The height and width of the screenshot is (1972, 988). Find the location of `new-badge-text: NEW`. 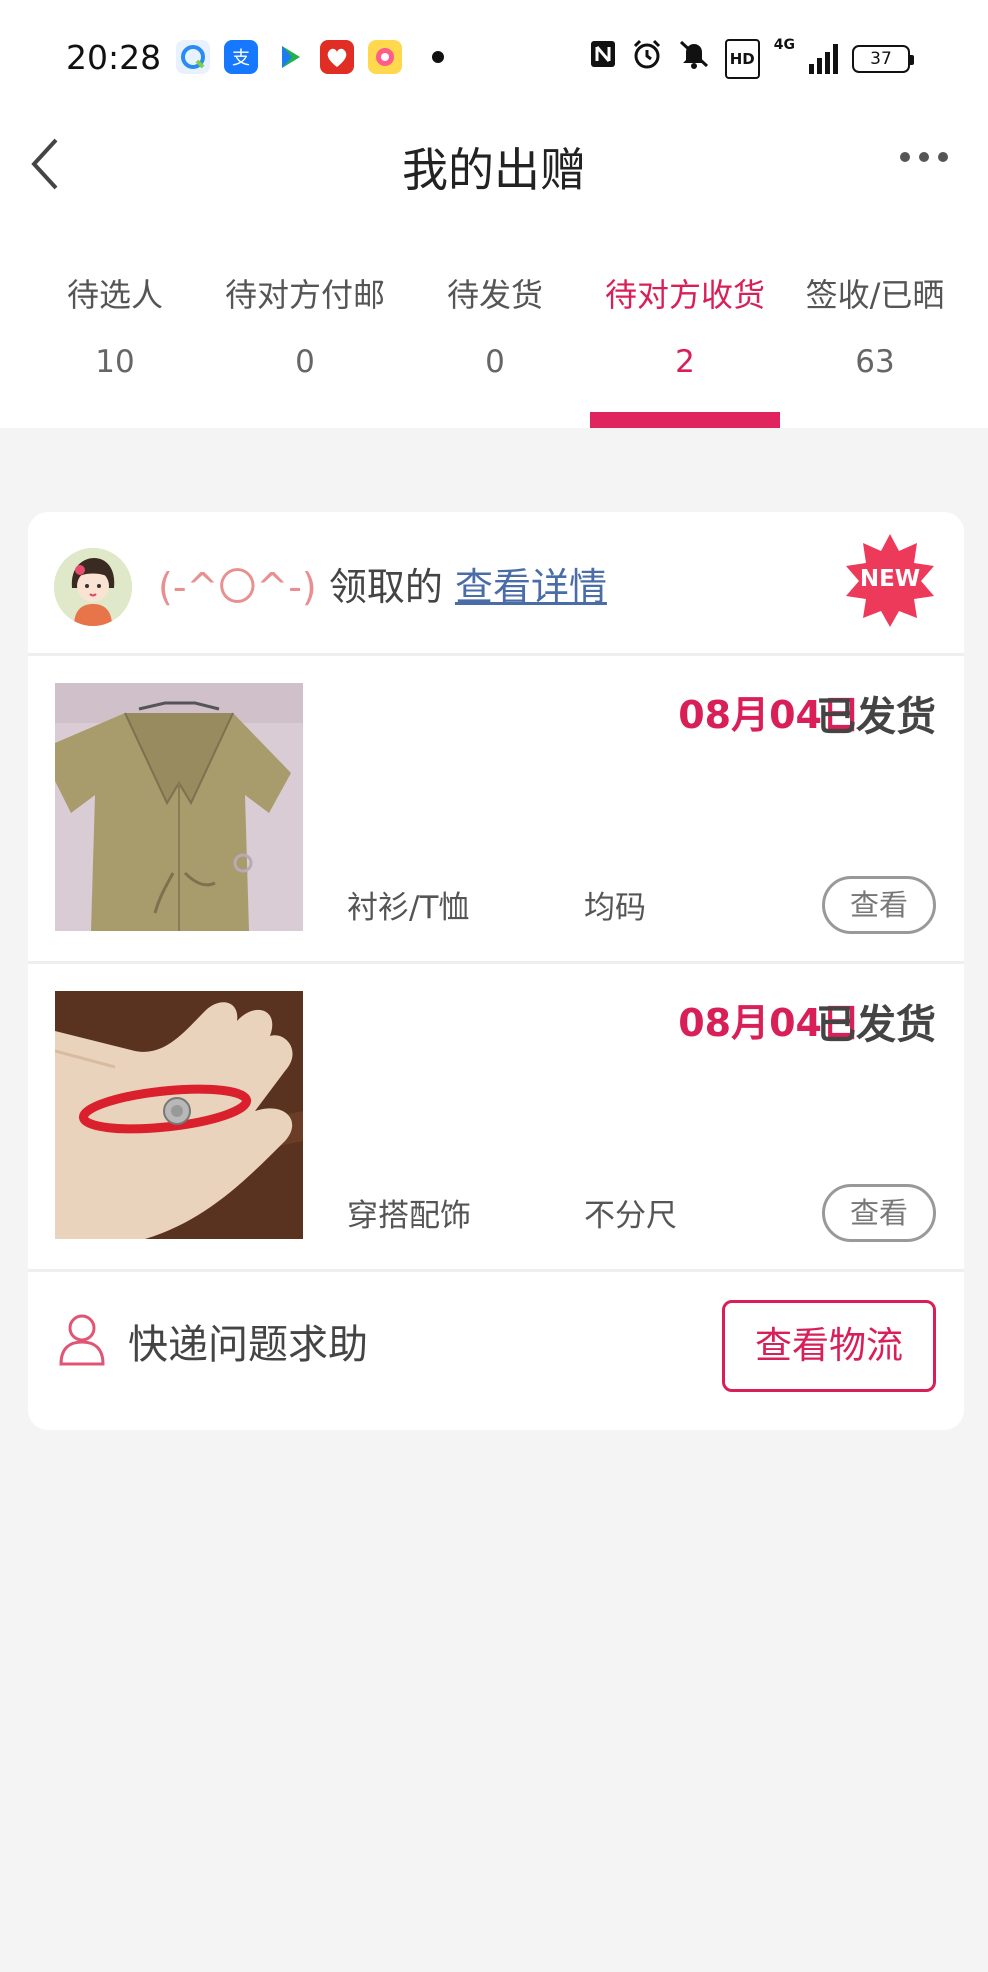

new-badge-text: NEW is located at coordinates (890, 579).